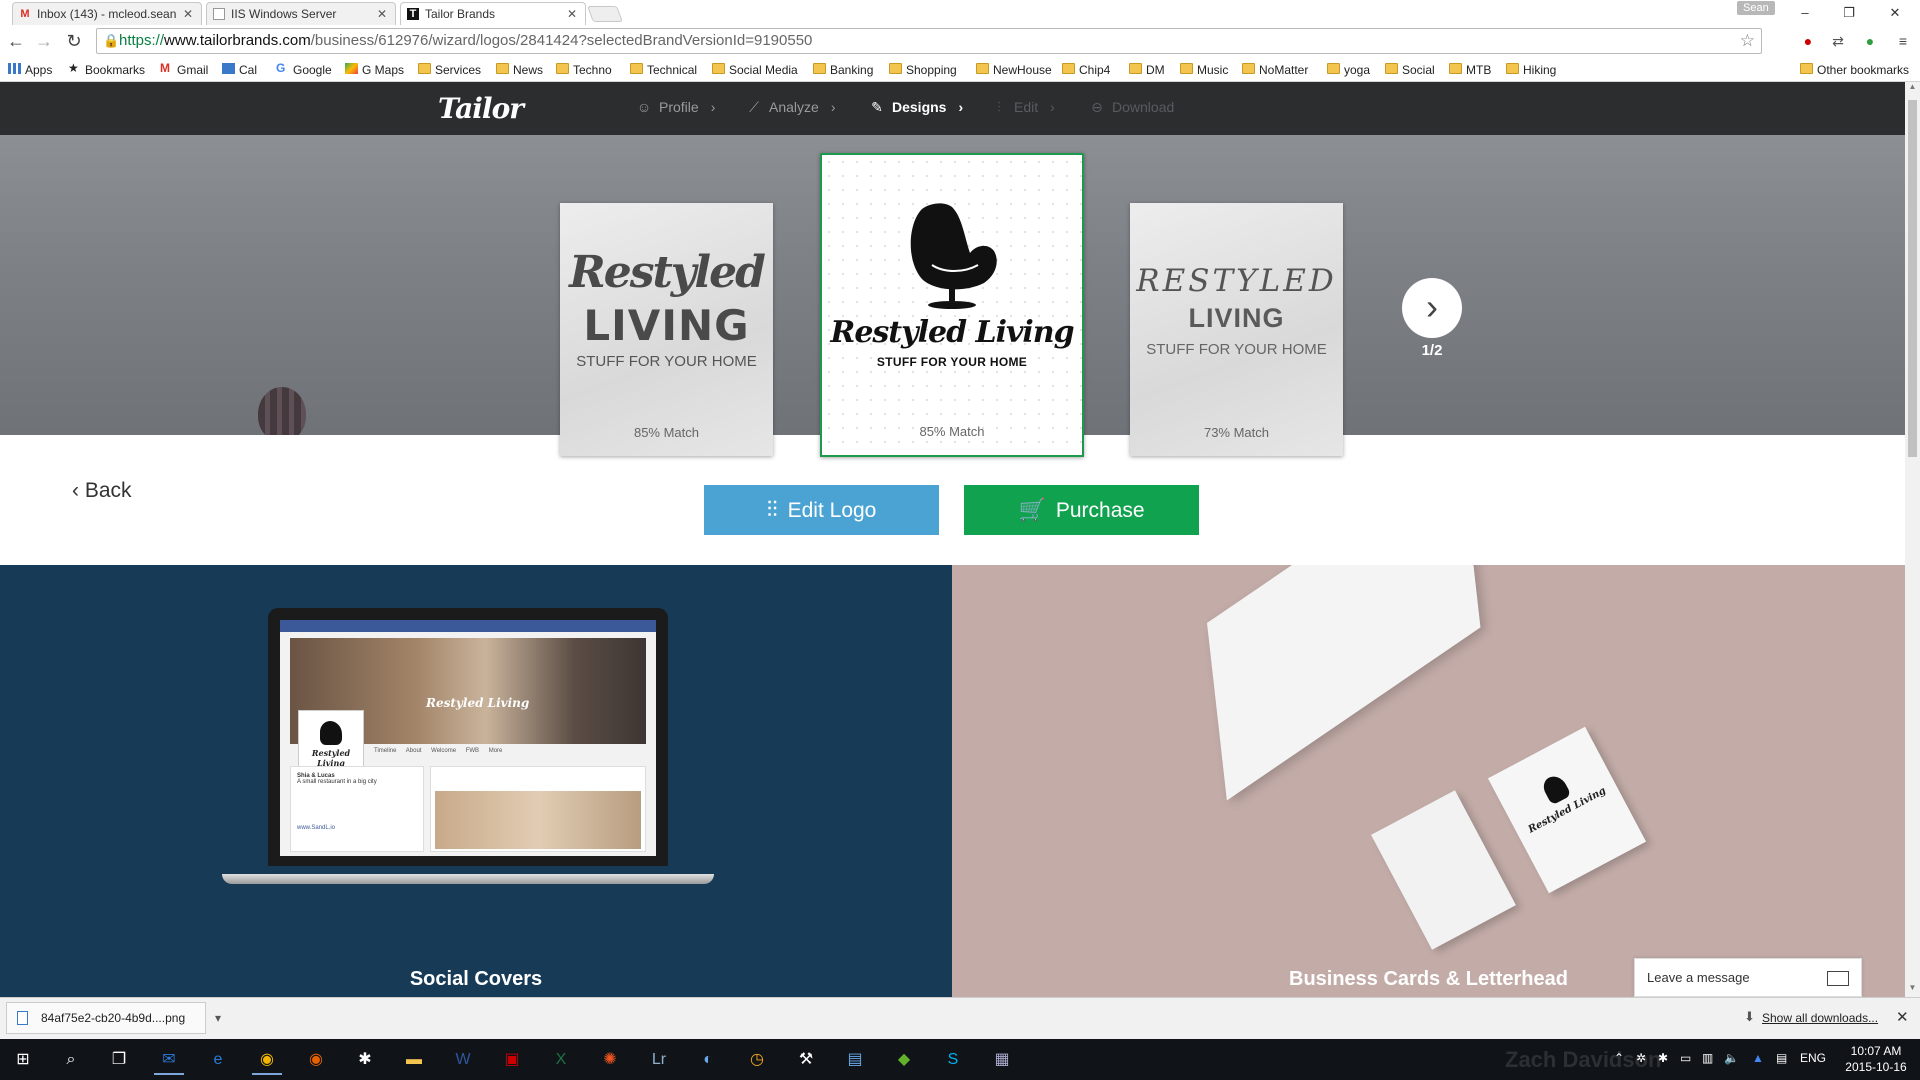 The image size is (1920, 1080). What do you see at coordinates (106, 70) in the screenshot?
I see `bookmark-bookmarks: ★ Bookmarks` at bounding box center [106, 70].